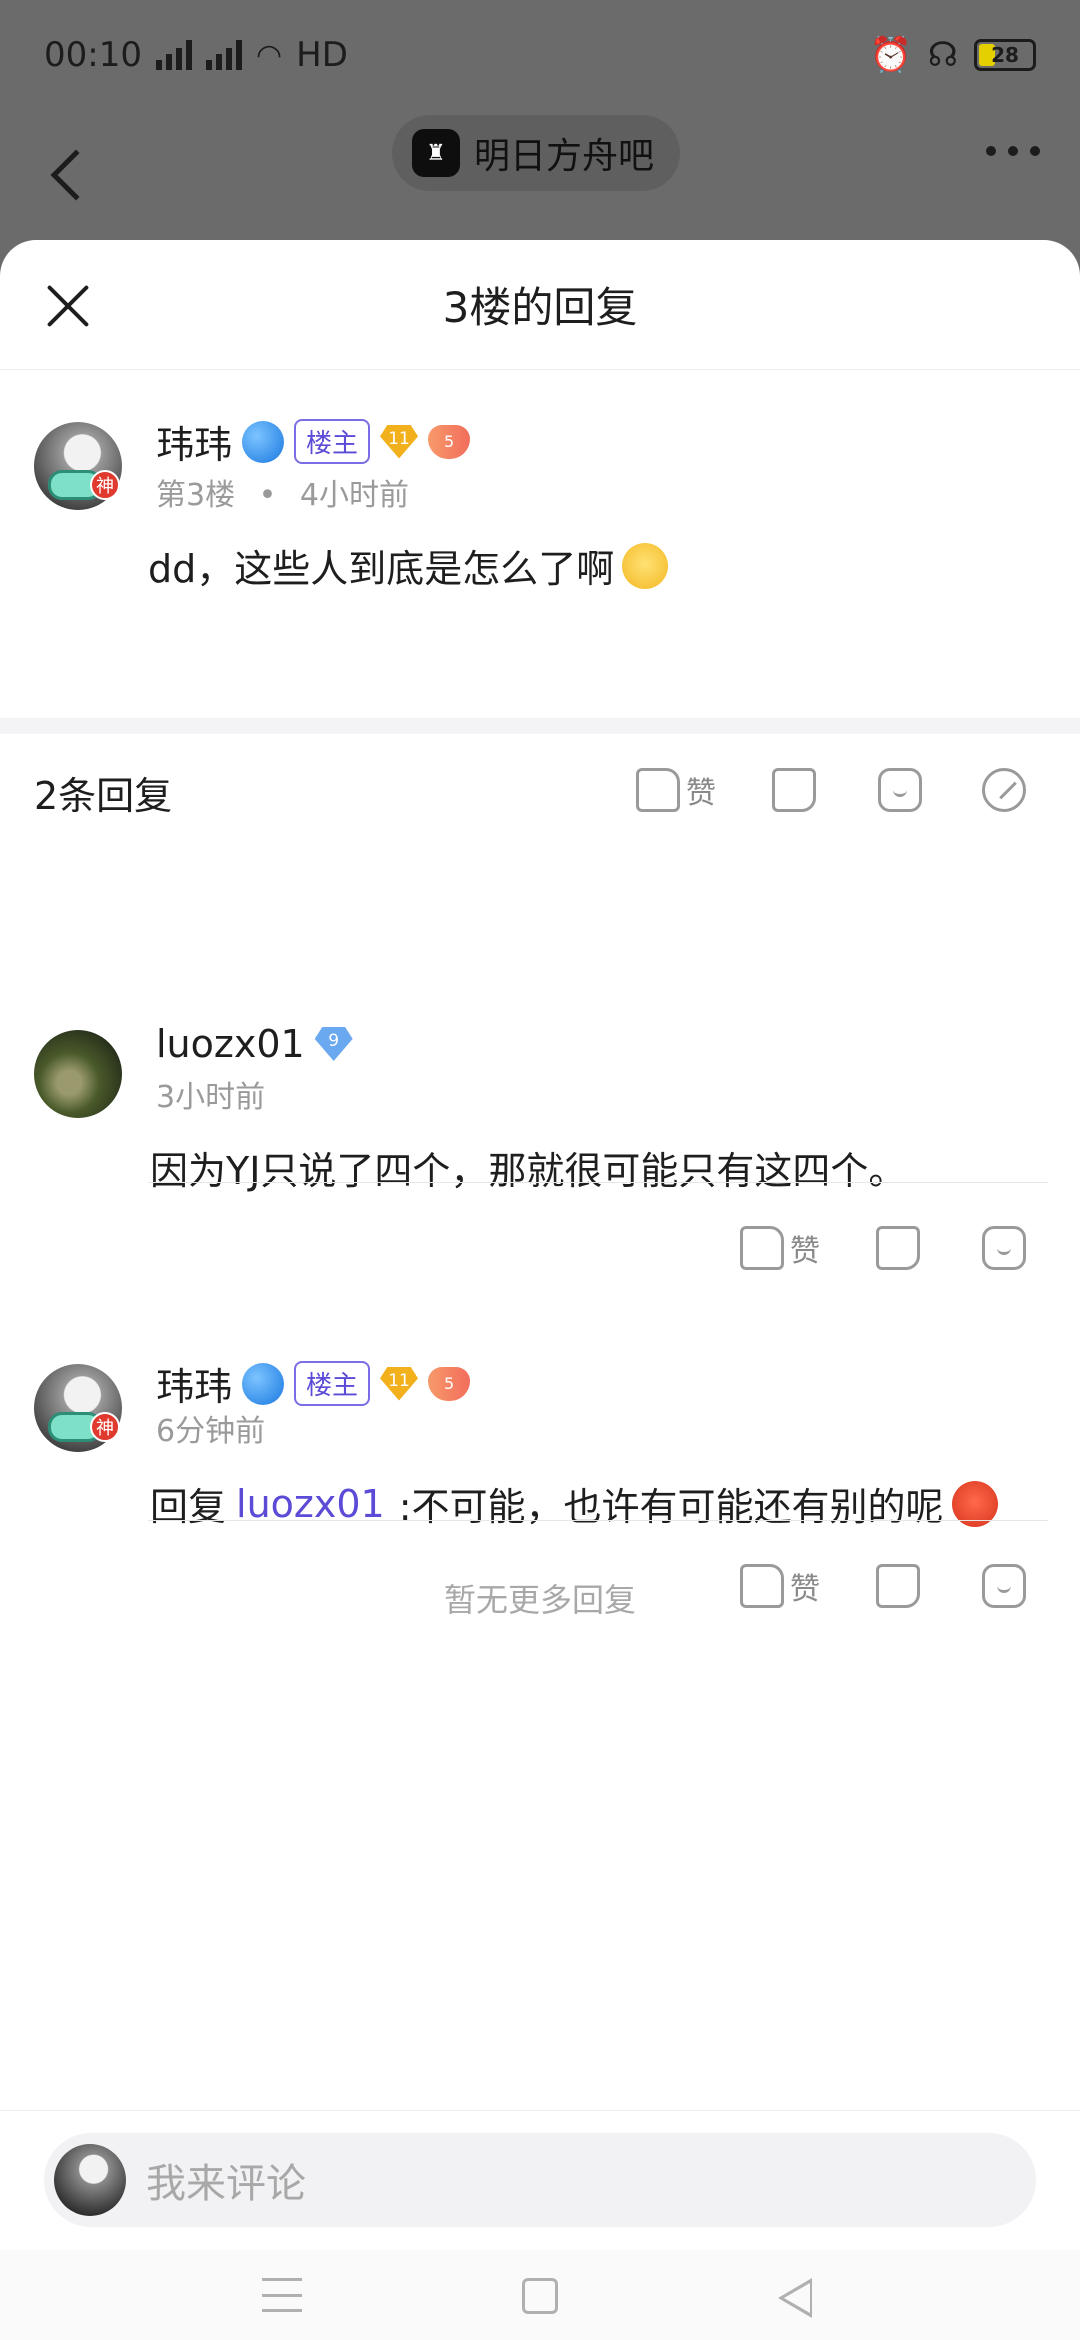 The height and width of the screenshot is (2340, 1080). I want to click on recents-icon, so click(282, 2295).